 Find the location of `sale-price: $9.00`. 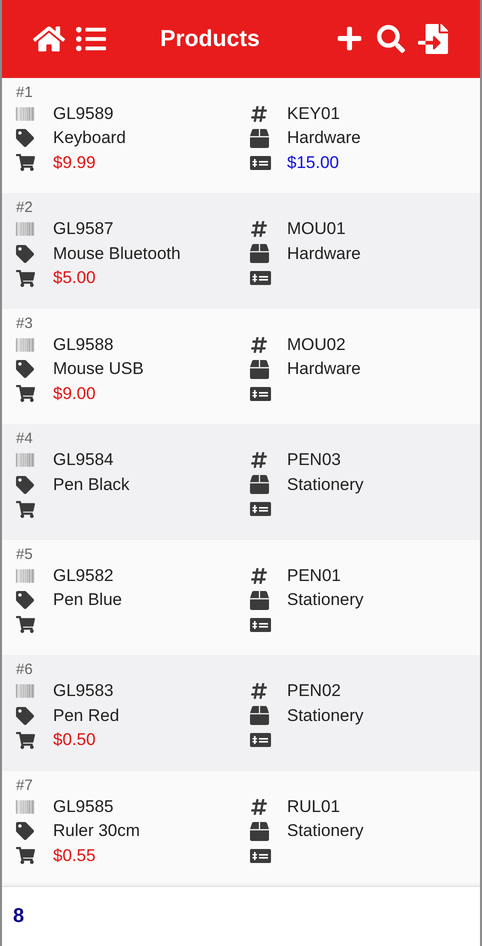

sale-price: $9.00 is located at coordinates (74, 394).